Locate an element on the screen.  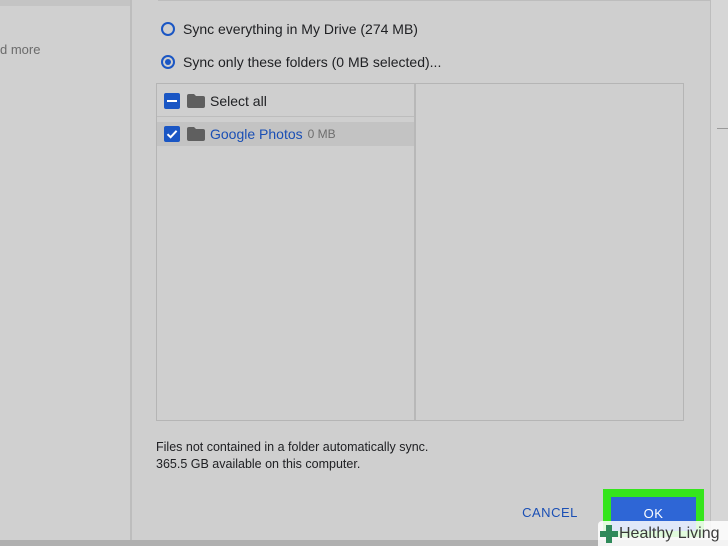
select-all-label: Select all is located at coordinates (238, 101).